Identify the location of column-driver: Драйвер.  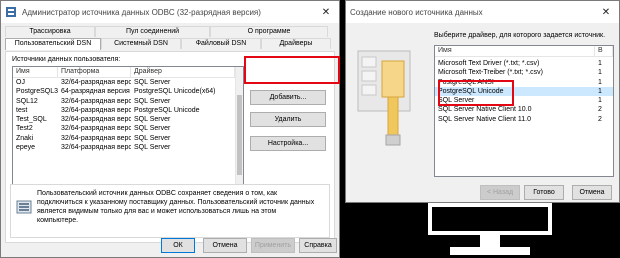
(183, 72).